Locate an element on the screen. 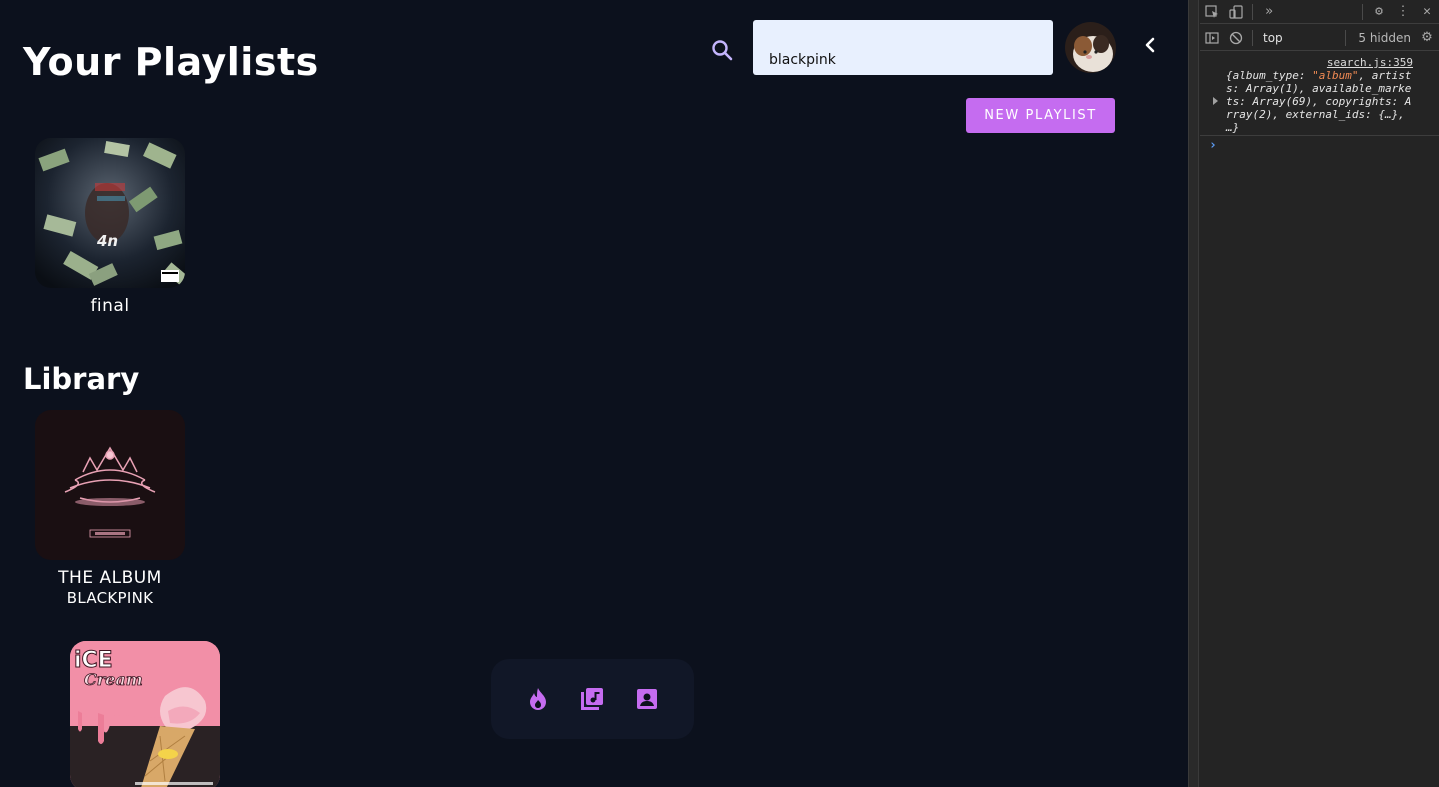 This screenshot has height=787, width=1439. bottom-nav is located at coordinates (592, 699).